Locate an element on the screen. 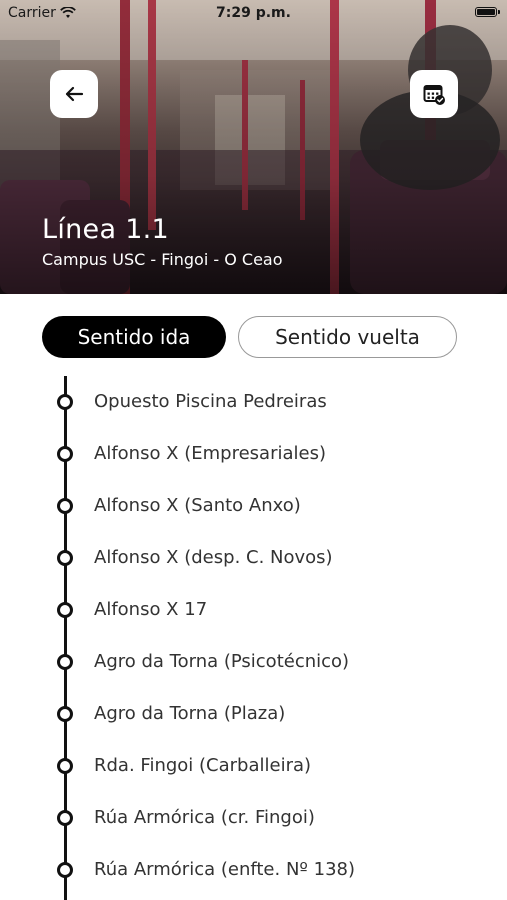  stop-name: Agro da Torna (Plaza) is located at coordinates (190, 713).